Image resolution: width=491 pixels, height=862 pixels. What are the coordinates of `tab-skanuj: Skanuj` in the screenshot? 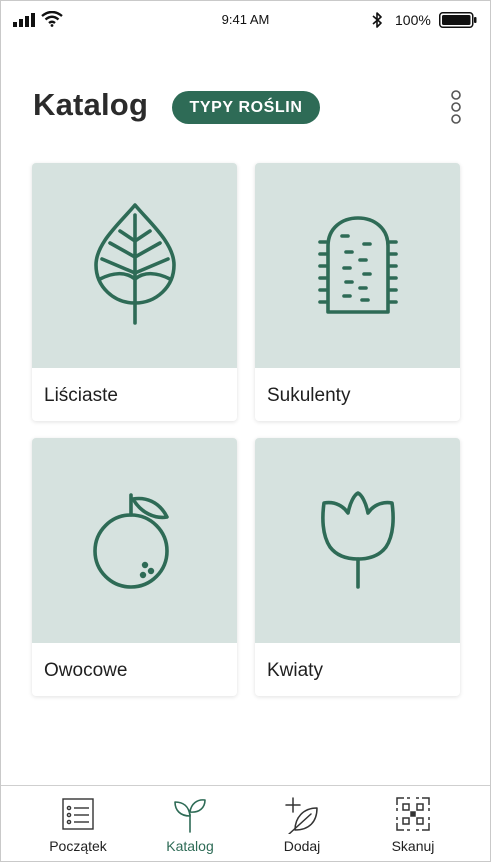 It's located at (413, 824).